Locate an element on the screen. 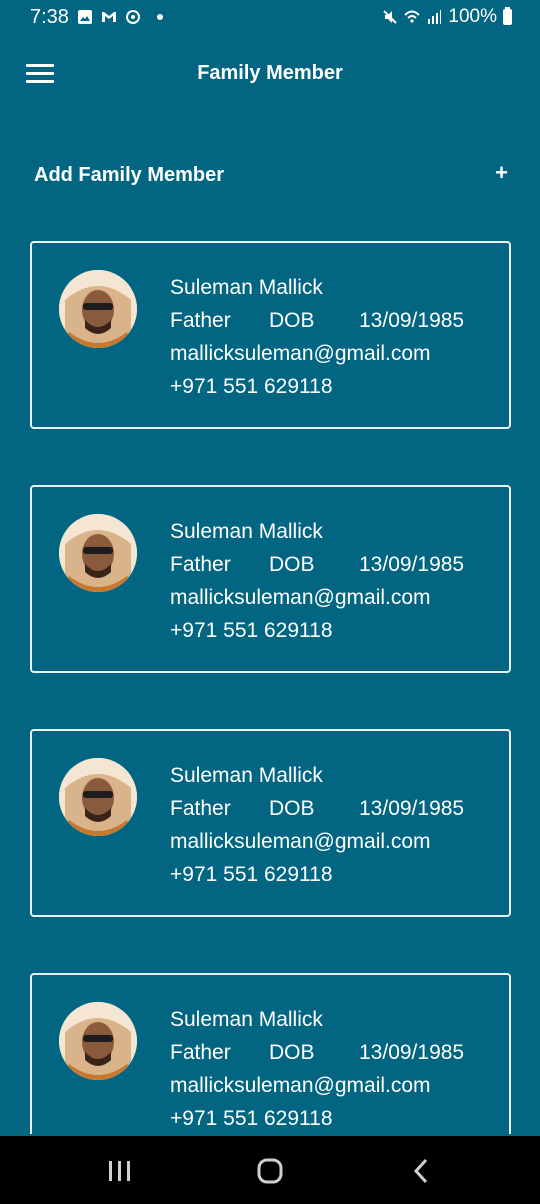 The image size is (540, 1204). status-right: 100% is located at coordinates (447, 17).